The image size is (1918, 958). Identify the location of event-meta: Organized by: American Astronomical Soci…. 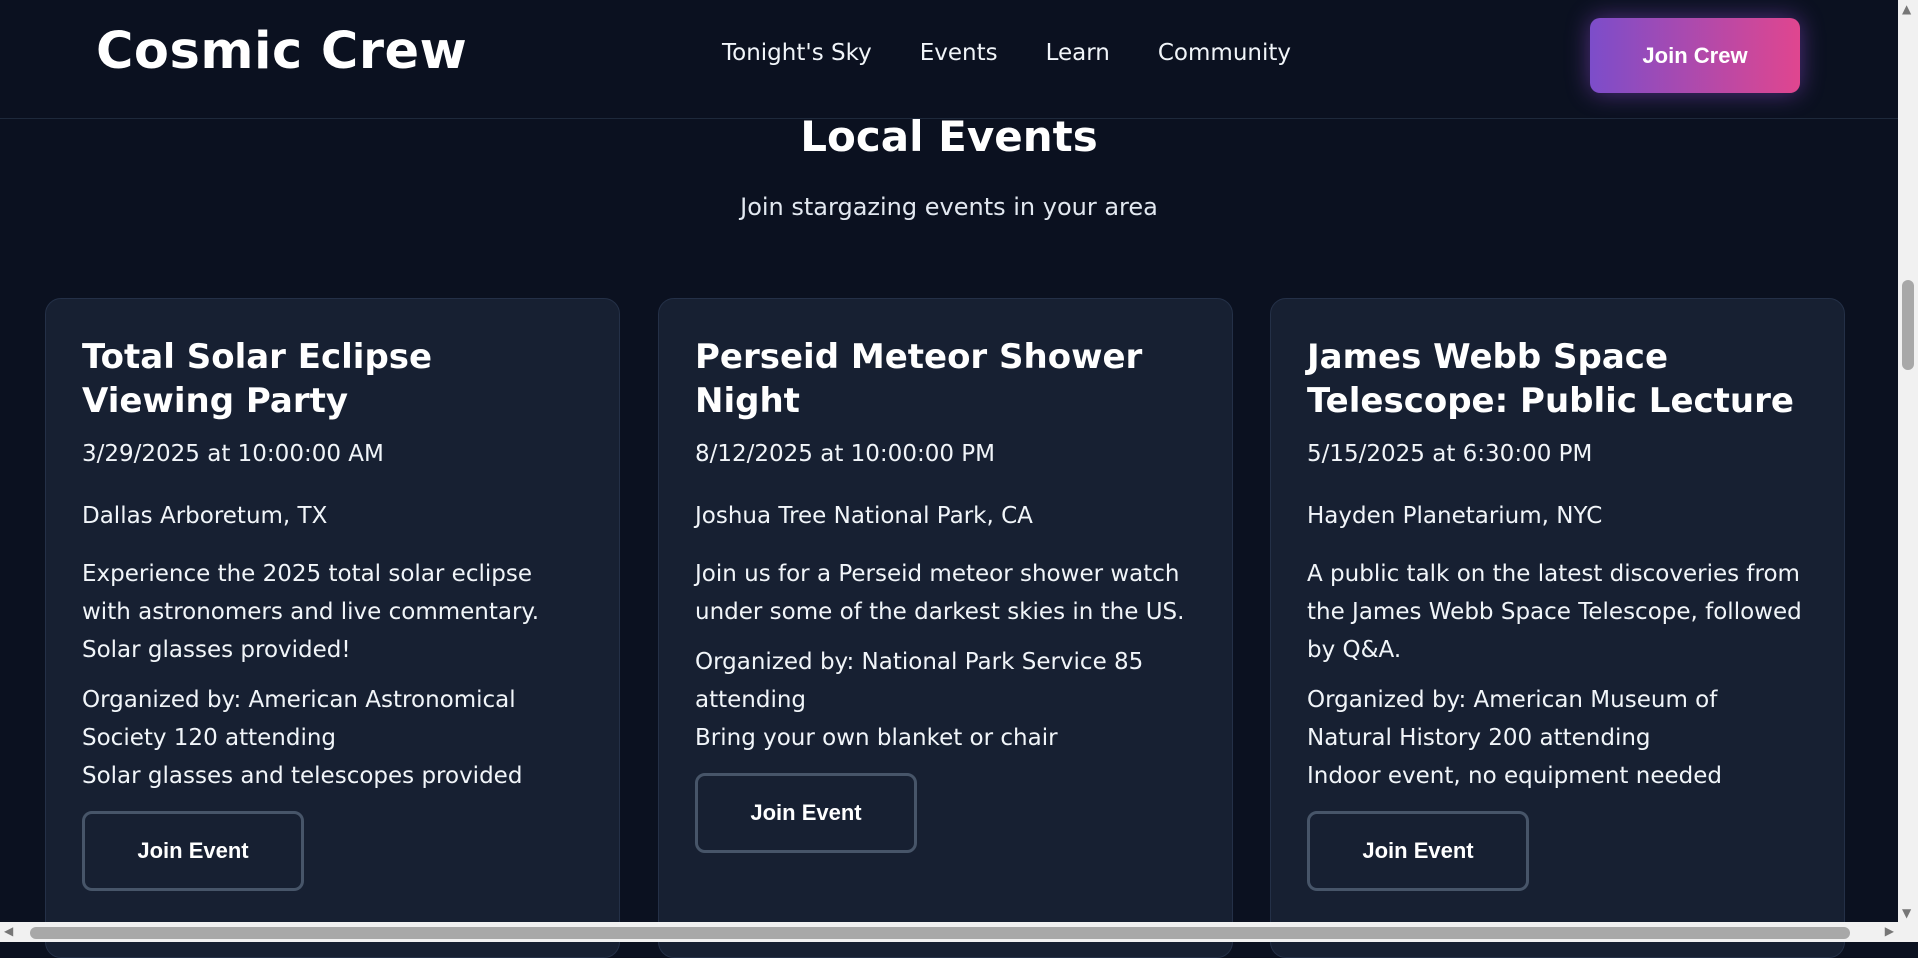
(332, 738).